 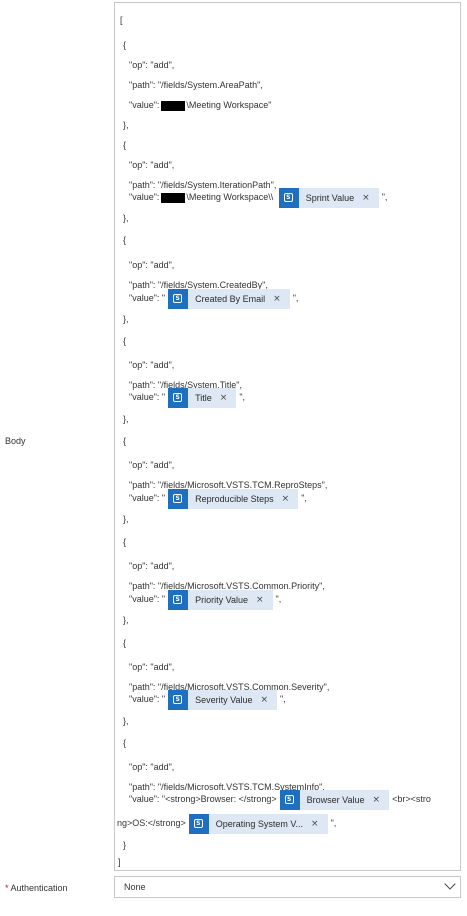 I want to click on dynamic-content-token-browser-value: S Browser Value ×, so click(x=334, y=799).